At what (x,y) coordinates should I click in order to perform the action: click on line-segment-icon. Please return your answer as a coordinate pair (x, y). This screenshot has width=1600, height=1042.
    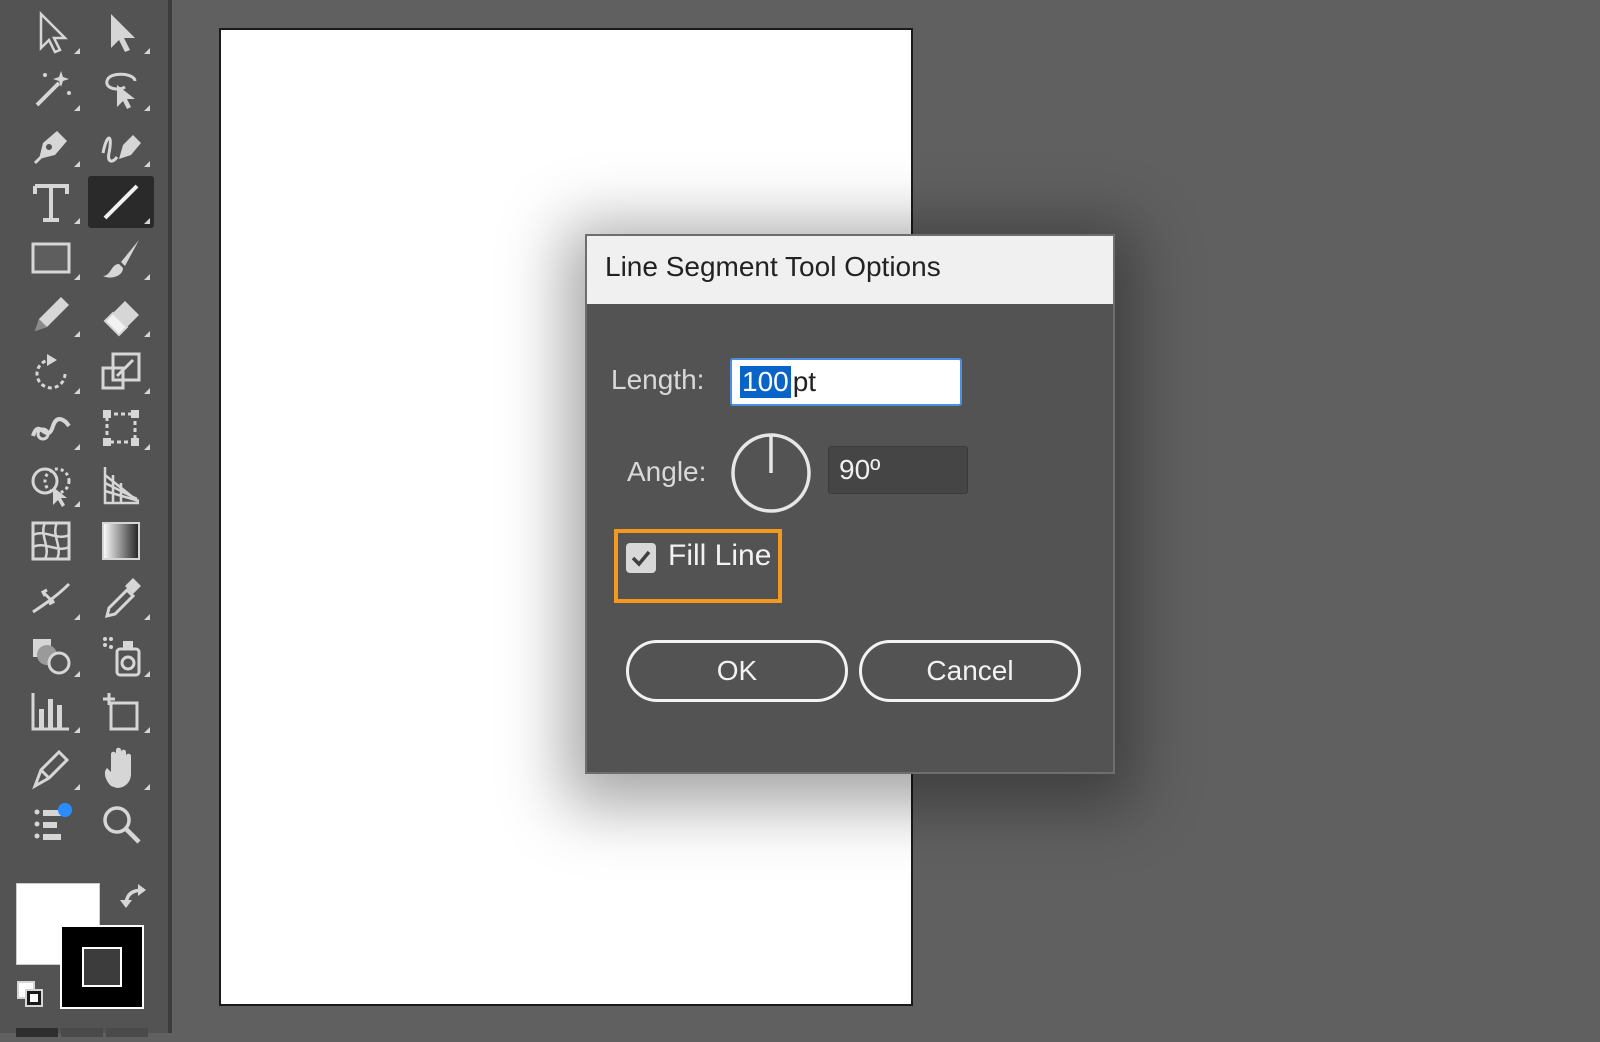
    Looking at the image, I should click on (121, 202).